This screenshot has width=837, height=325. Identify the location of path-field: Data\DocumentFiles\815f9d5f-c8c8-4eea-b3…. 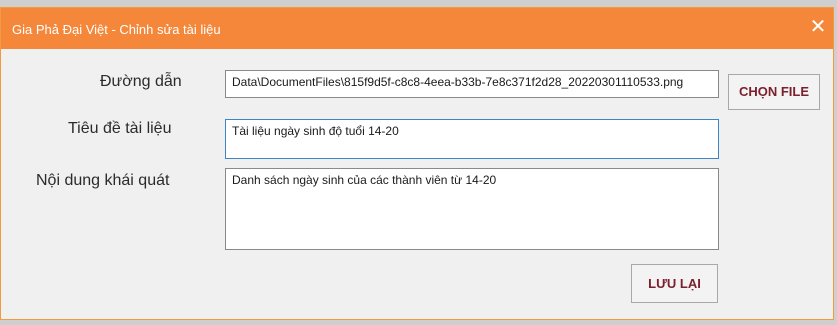
(472, 84).